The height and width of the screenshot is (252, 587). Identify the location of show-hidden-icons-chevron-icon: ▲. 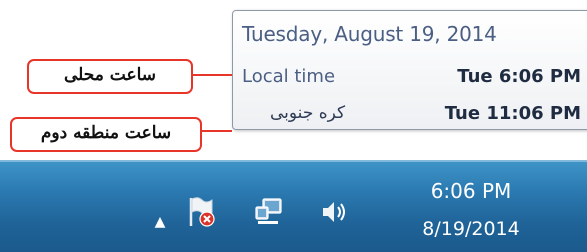
(160, 222).